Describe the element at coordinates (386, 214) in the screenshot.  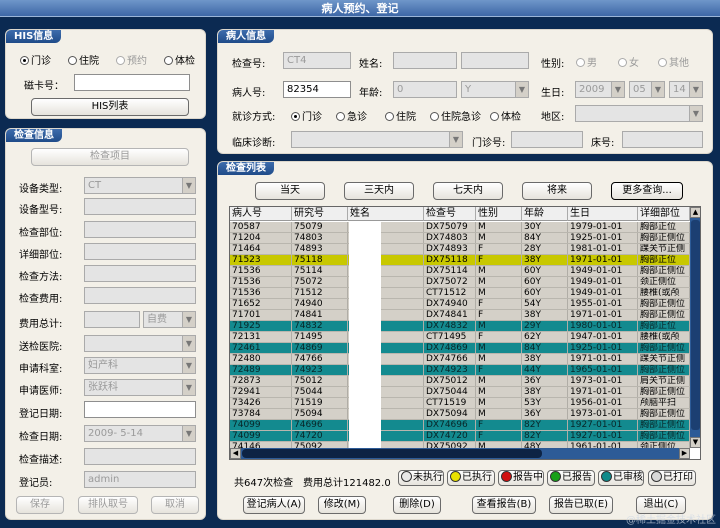
I see `col-name: 姓名` at that location.